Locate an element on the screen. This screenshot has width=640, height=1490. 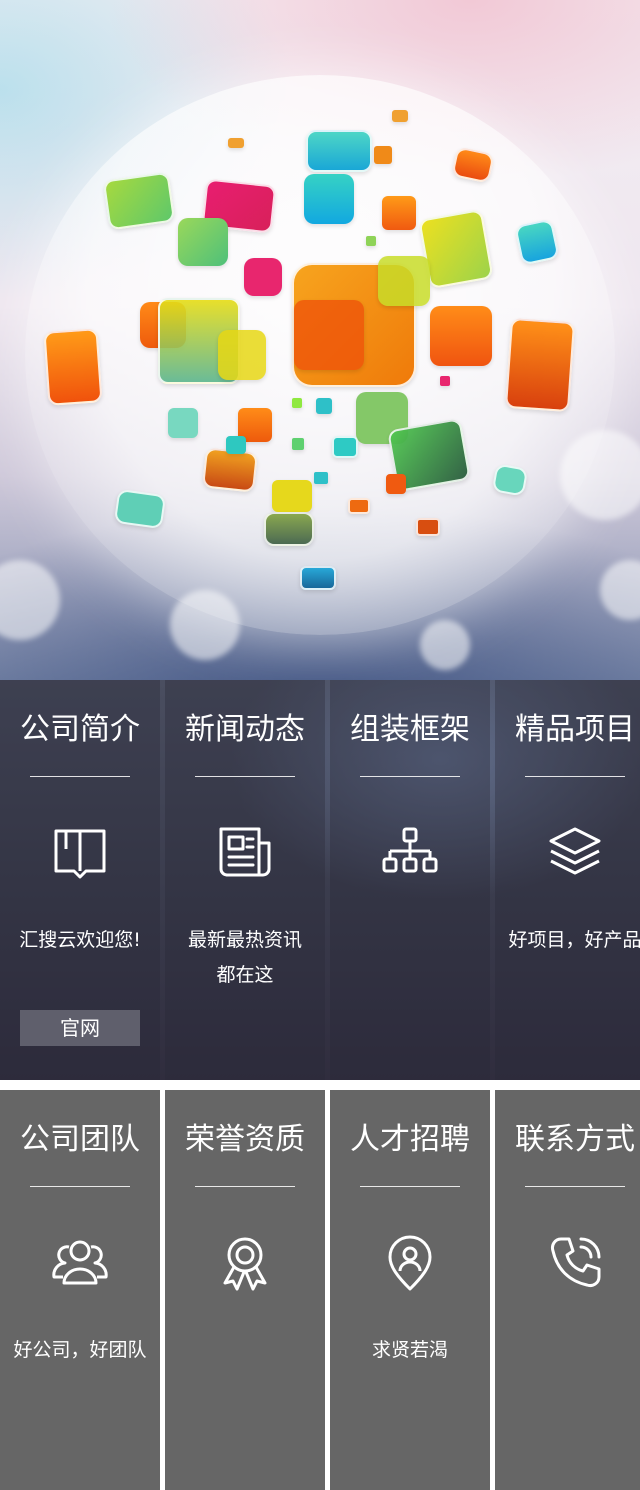
card-team: 公司团队 好公司，好团队 is located at coordinates (80, 1290).